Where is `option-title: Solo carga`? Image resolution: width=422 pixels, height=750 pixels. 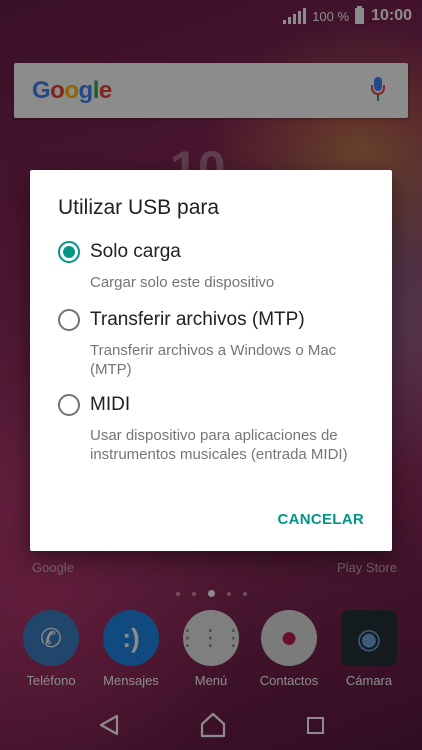 option-title: Solo carga is located at coordinates (135, 251).